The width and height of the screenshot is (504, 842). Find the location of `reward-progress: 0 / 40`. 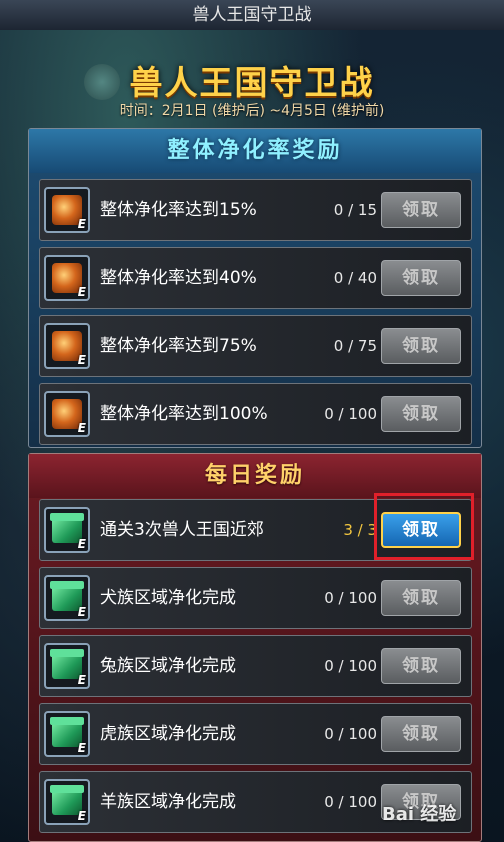

reward-progress: 0 / 40 is located at coordinates (355, 278).